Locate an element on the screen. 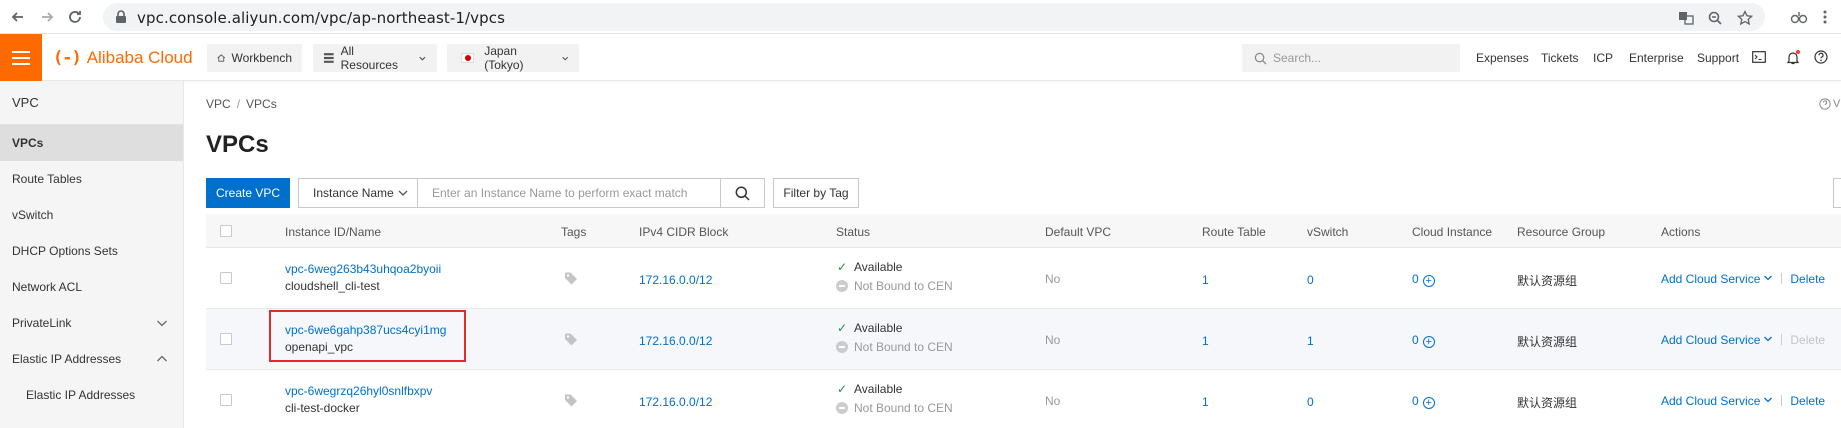 The width and height of the screenshot is (1841, 428). bookmark-star-icon is located at coordinates (1745, 18).